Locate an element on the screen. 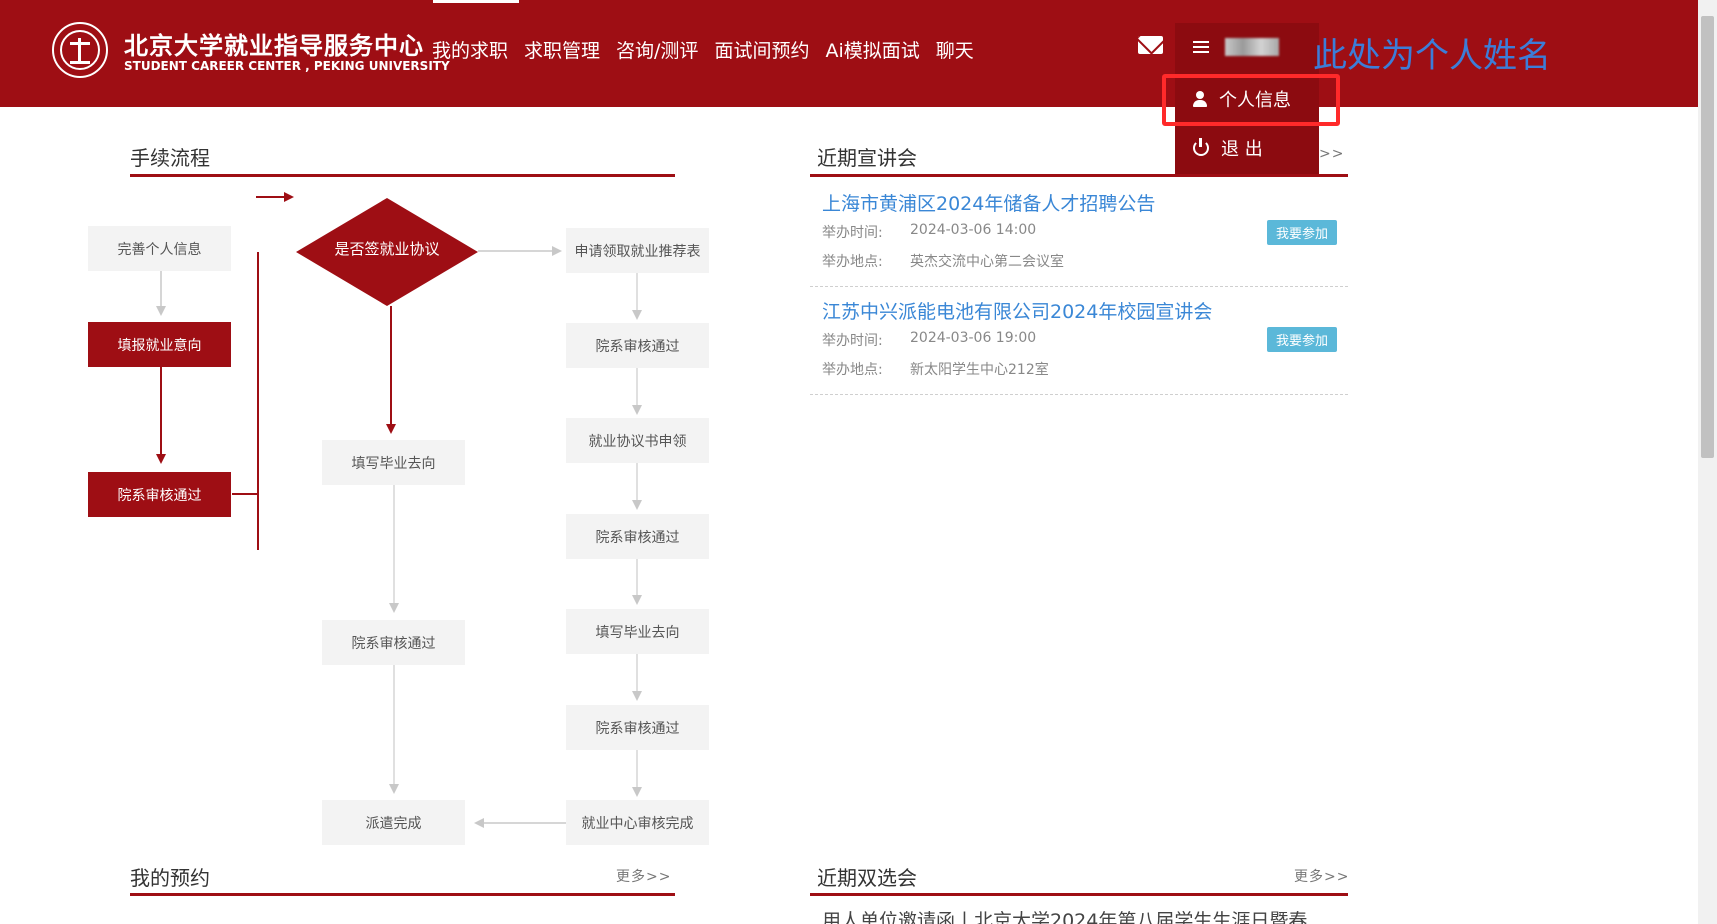  step-dispatch-done: 派遣完成 is located at coordinates (393, 822).